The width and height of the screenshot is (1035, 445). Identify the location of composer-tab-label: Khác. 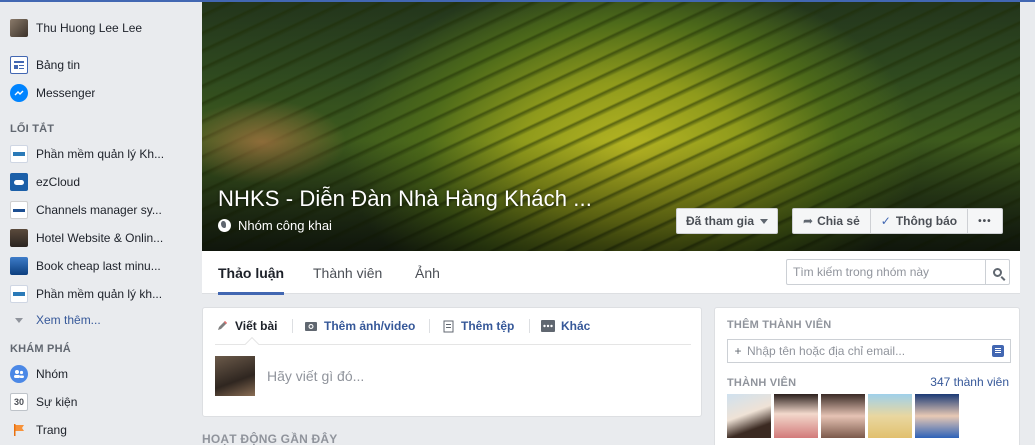
(576, 326).